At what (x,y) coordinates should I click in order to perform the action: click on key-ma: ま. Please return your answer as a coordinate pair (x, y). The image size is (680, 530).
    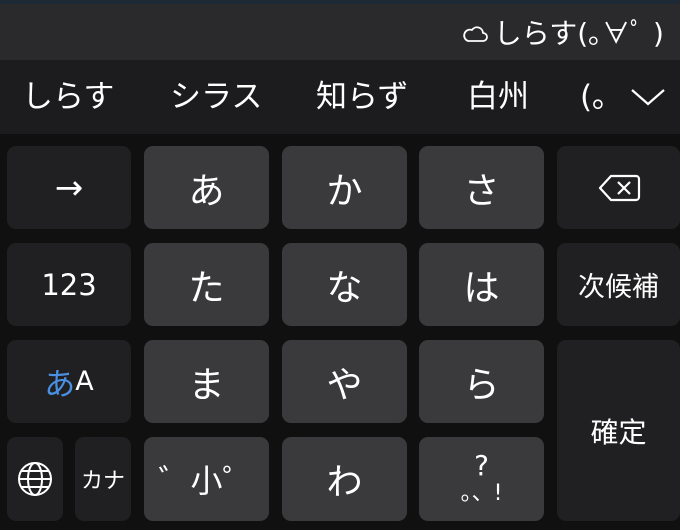
    Looking at the image, I should click on (206, 381).